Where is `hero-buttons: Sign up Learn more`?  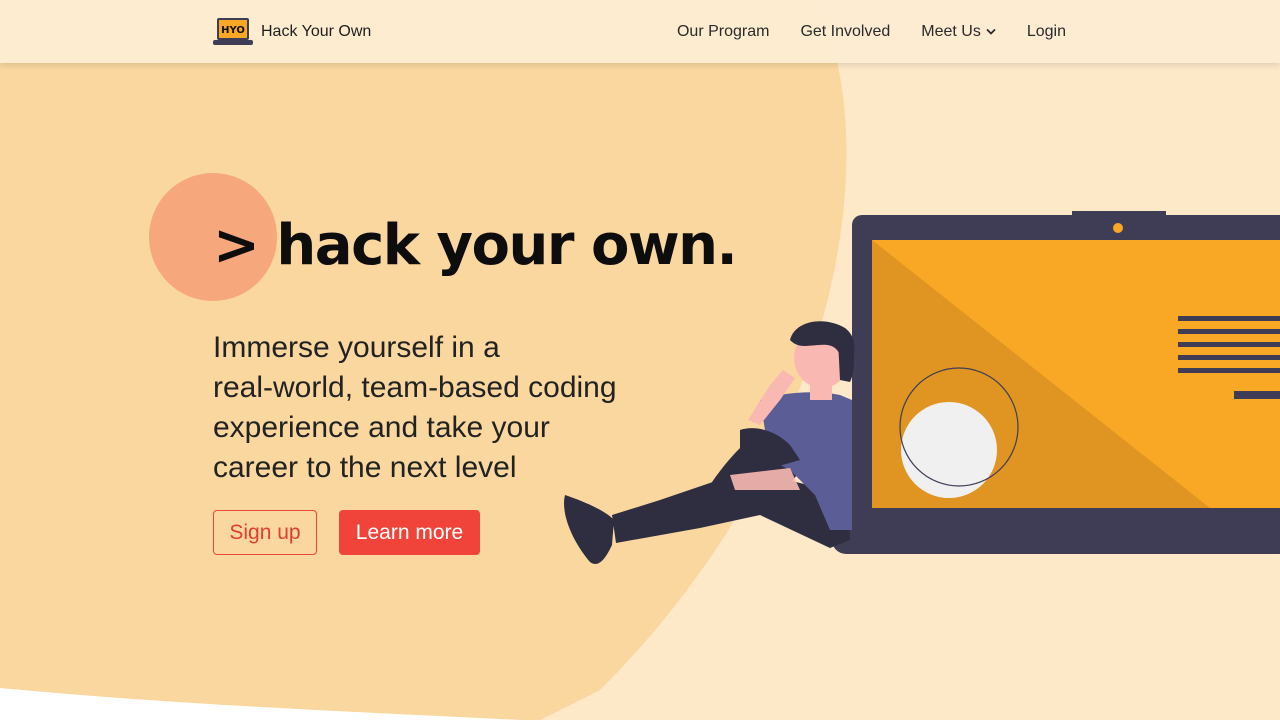 hero-buttons: Sign up Learn more is located at coordinates (346, 532).